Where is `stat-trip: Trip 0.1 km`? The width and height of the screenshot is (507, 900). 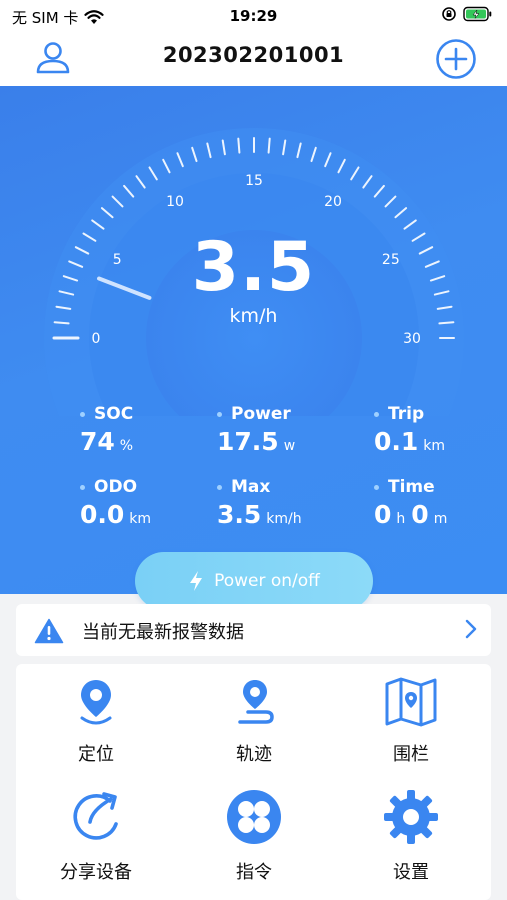
stat-trip: Trip 0.1 km is located at coordinates (409, 430).